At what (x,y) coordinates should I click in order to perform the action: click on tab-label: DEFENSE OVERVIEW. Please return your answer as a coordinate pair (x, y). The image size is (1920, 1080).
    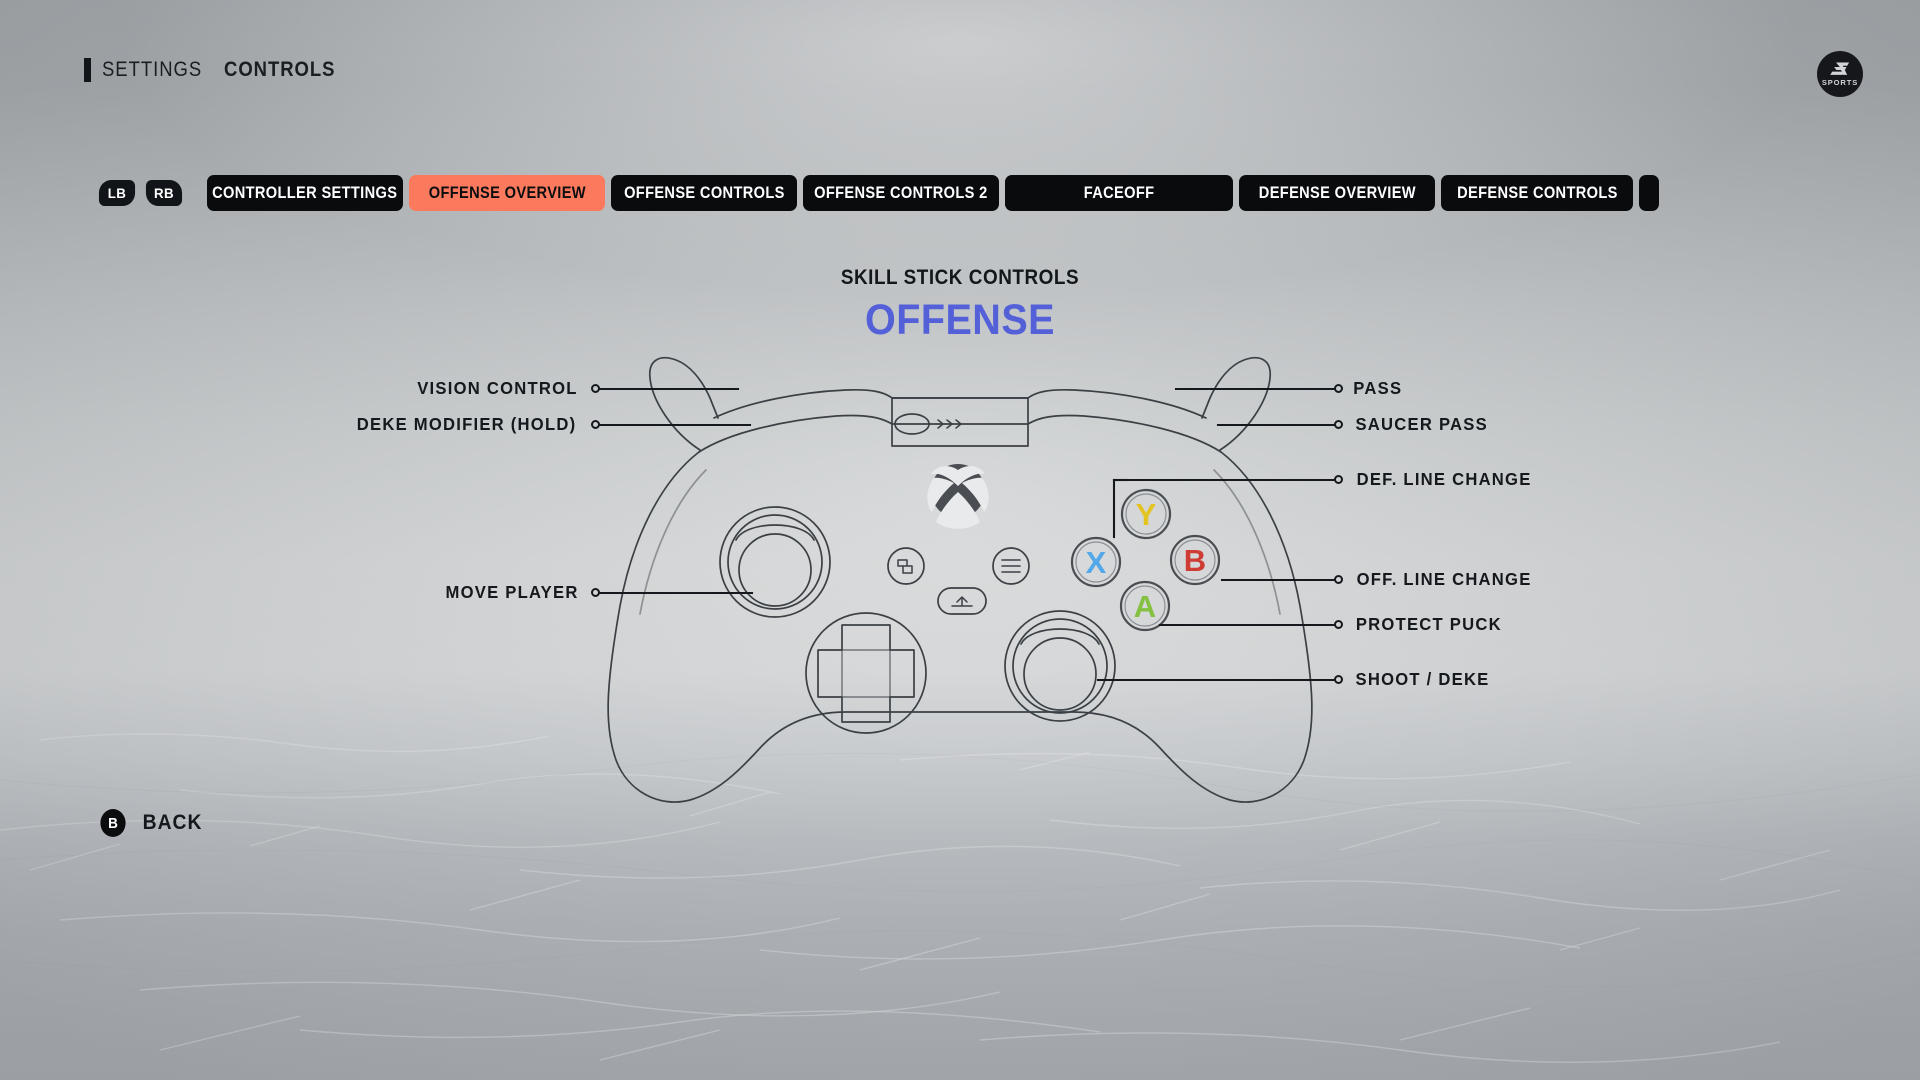
    Looking at the image, I should click on (1337, 192).